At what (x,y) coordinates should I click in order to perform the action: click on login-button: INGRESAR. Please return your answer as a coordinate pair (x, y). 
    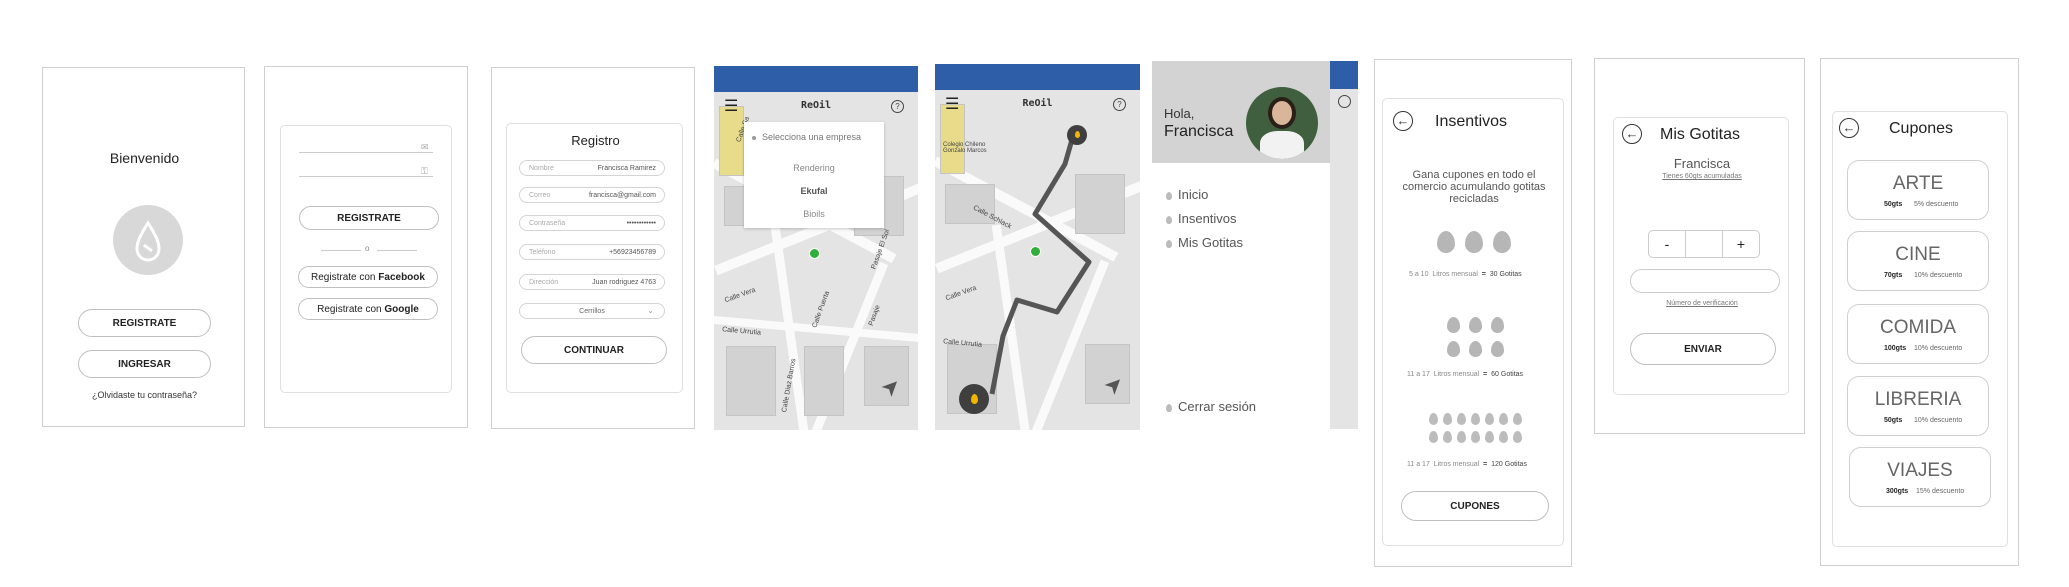
    Looking at the image, I should click on (144, 364).